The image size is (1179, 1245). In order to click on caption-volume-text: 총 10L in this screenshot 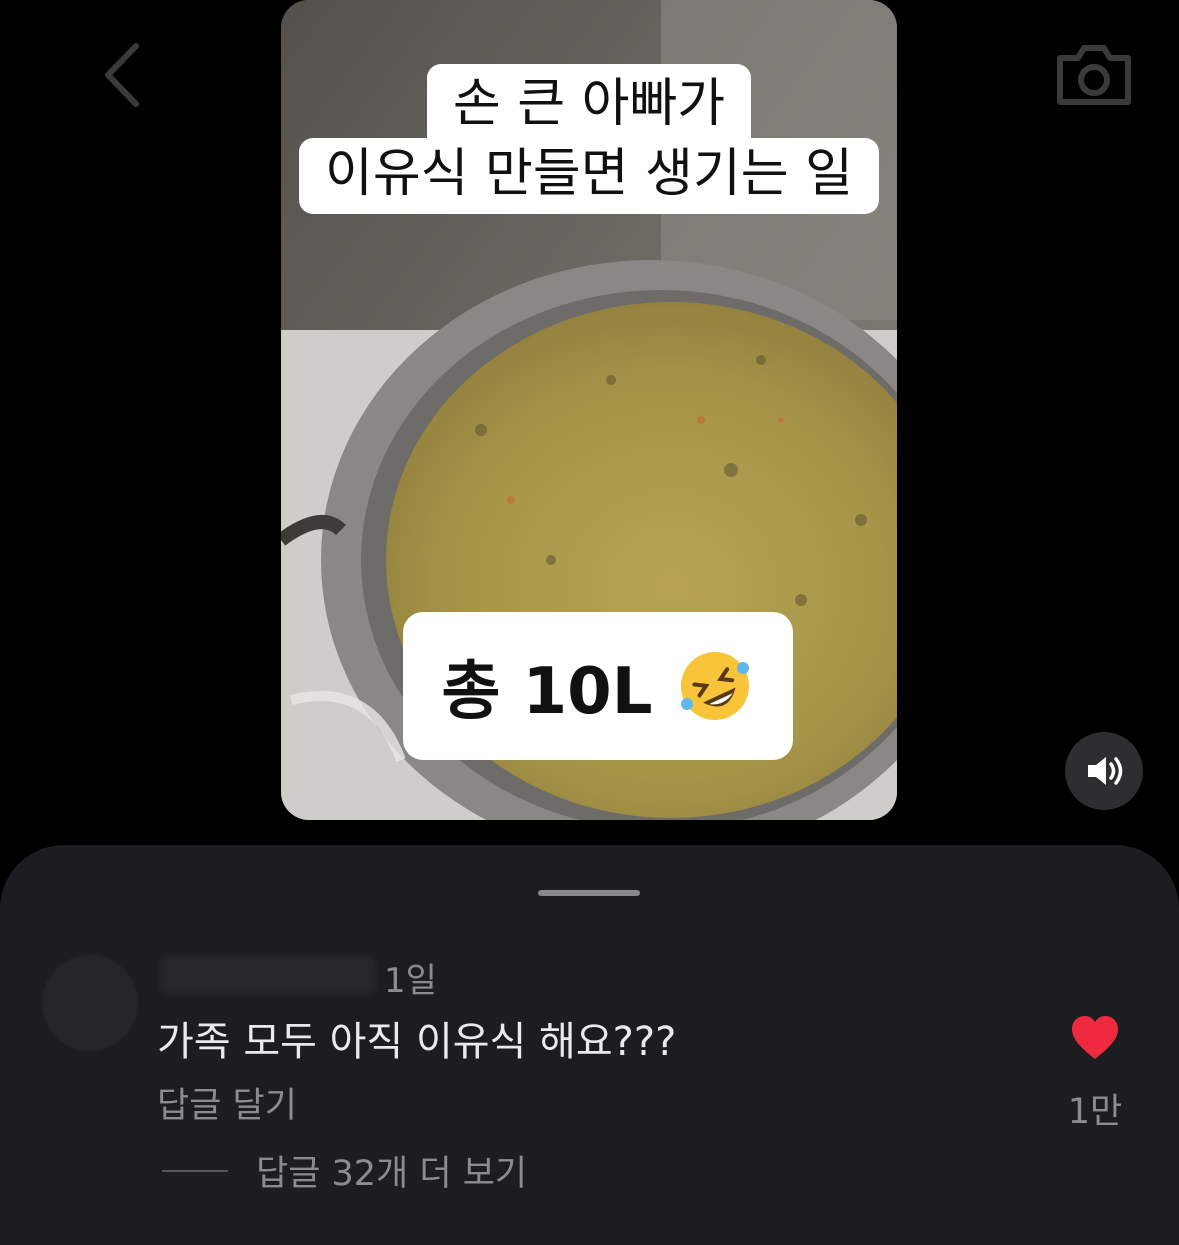, I will do `click(547, 692)`.